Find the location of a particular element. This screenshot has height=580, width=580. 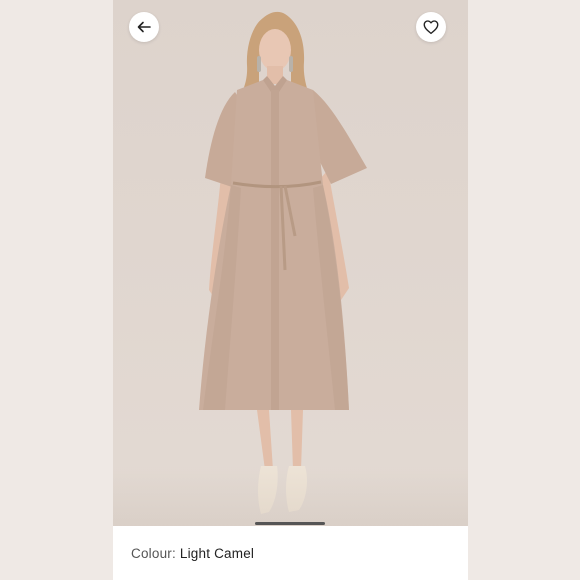

colour-line: Colour: Light Camel is located at coordinates (192, 553).